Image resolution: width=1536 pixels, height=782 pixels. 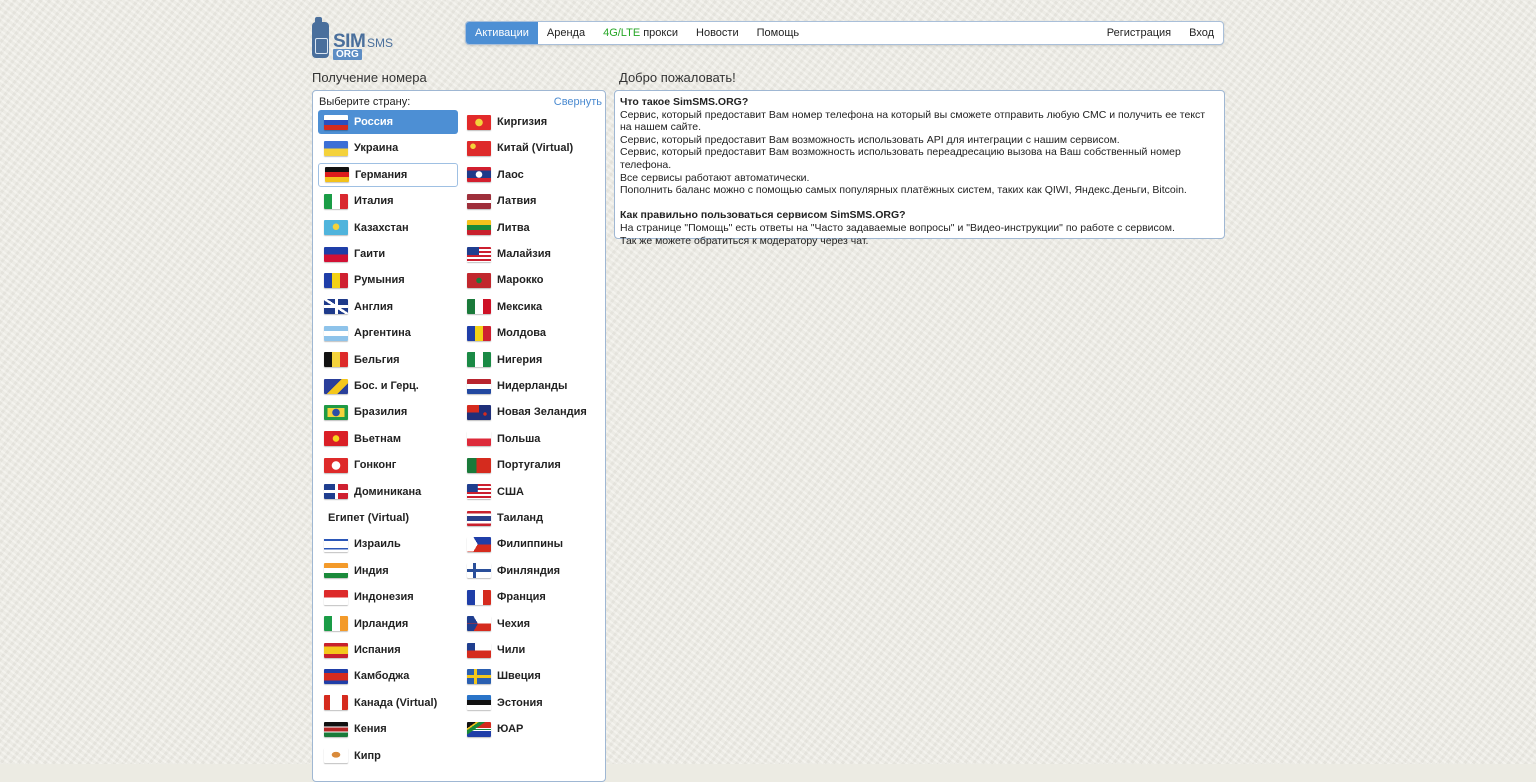 I want to click on nav-login: Вход, so click(x=1201, y=33).